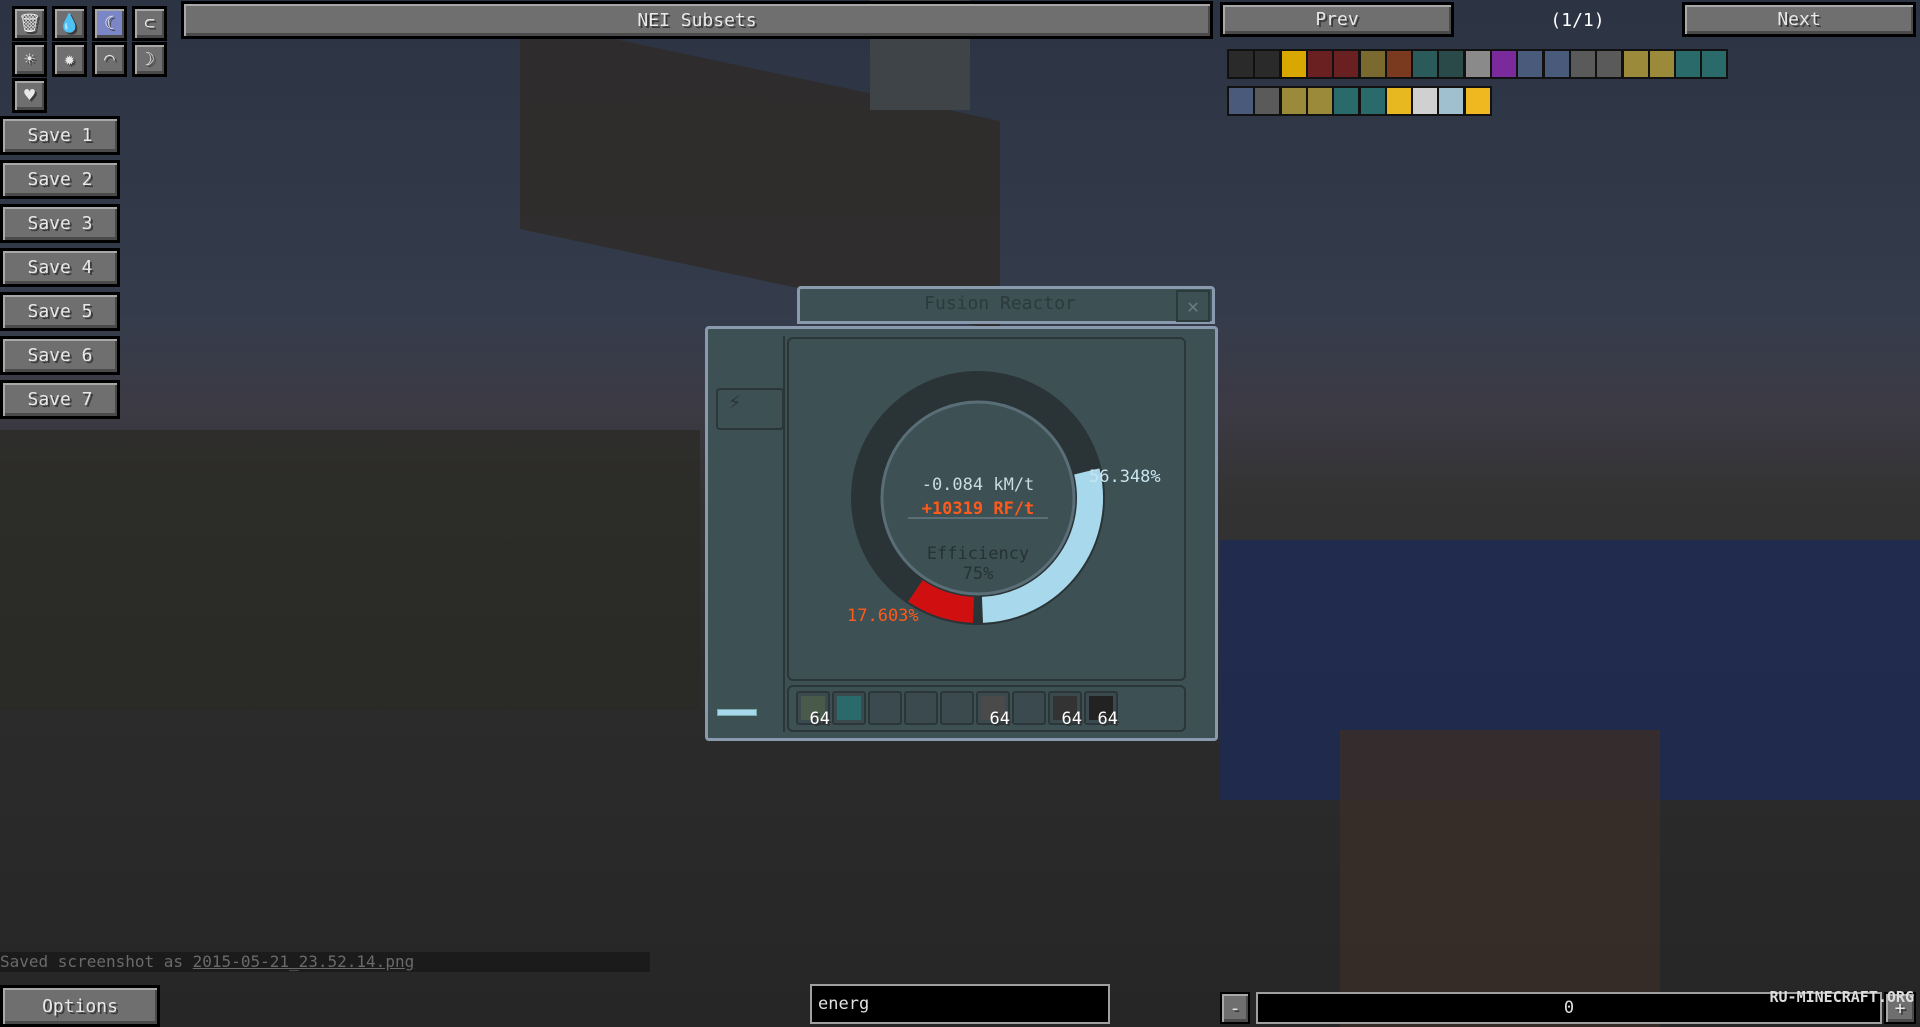 The height and width of the screenshot is (1027, 1920). I want to click on trash-icon: 🗑, so click(29, 23).